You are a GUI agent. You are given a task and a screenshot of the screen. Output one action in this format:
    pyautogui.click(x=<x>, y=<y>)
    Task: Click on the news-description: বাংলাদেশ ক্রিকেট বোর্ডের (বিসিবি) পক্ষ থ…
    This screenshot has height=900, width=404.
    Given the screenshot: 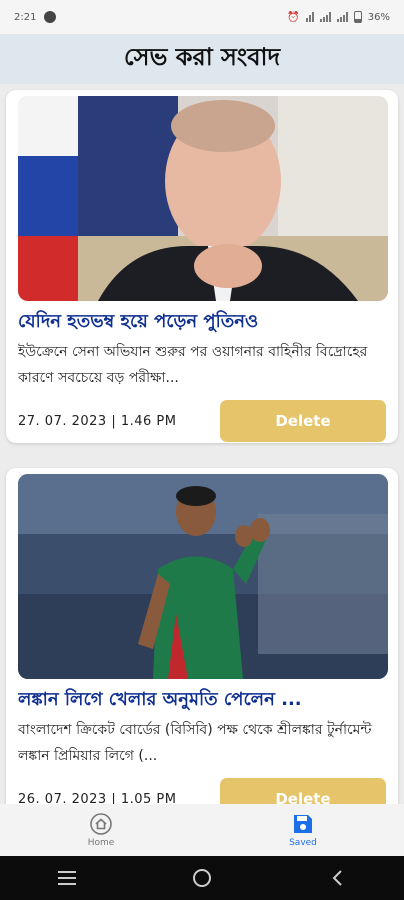 What is the action you would take?
    pyautogui.click(x=195, y=743)
    